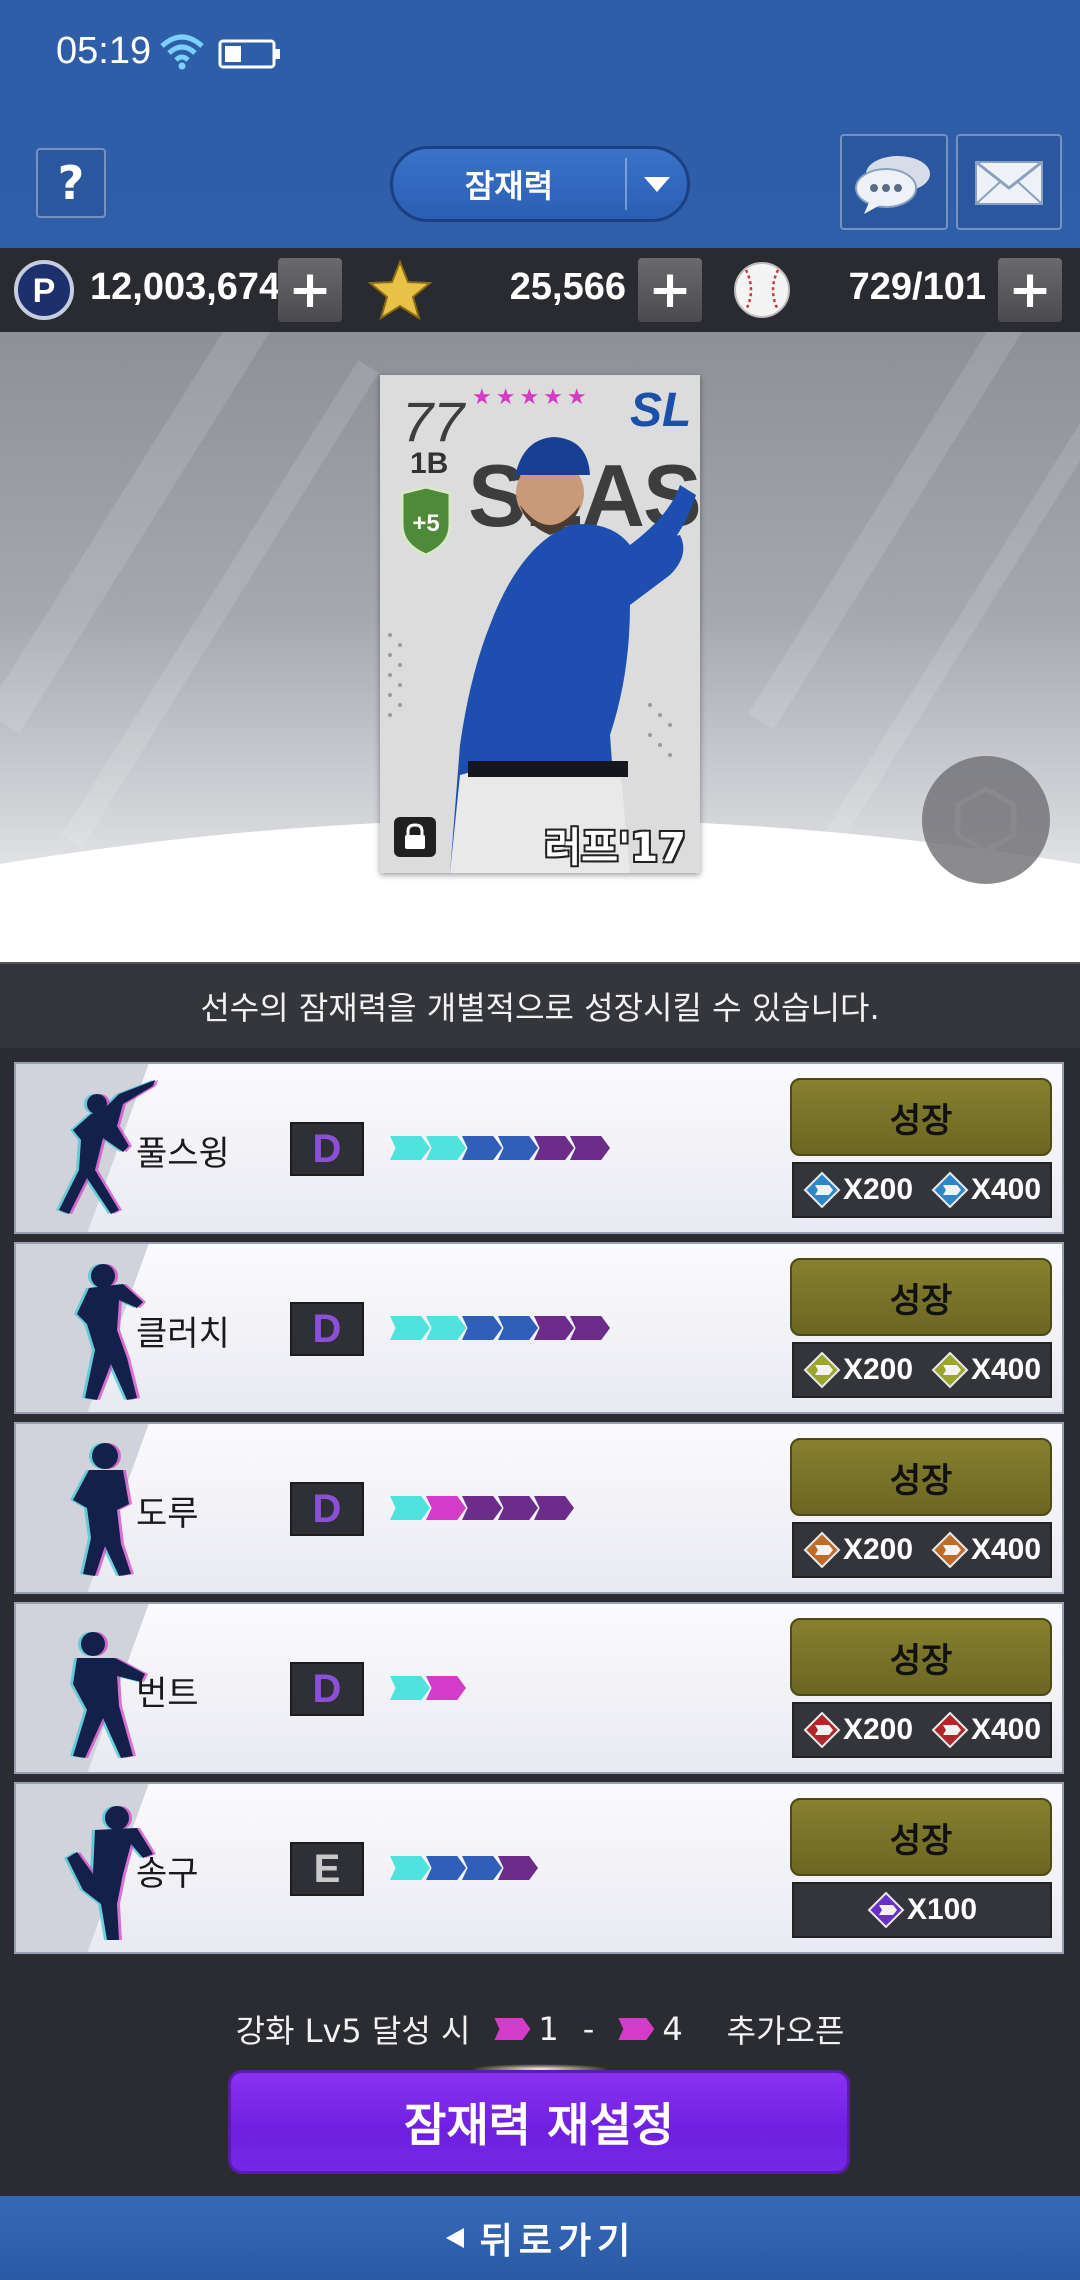 The height and width of the screenshot is (2280, 1080). I want to click on cost-value: X100, so click(942, 1909).